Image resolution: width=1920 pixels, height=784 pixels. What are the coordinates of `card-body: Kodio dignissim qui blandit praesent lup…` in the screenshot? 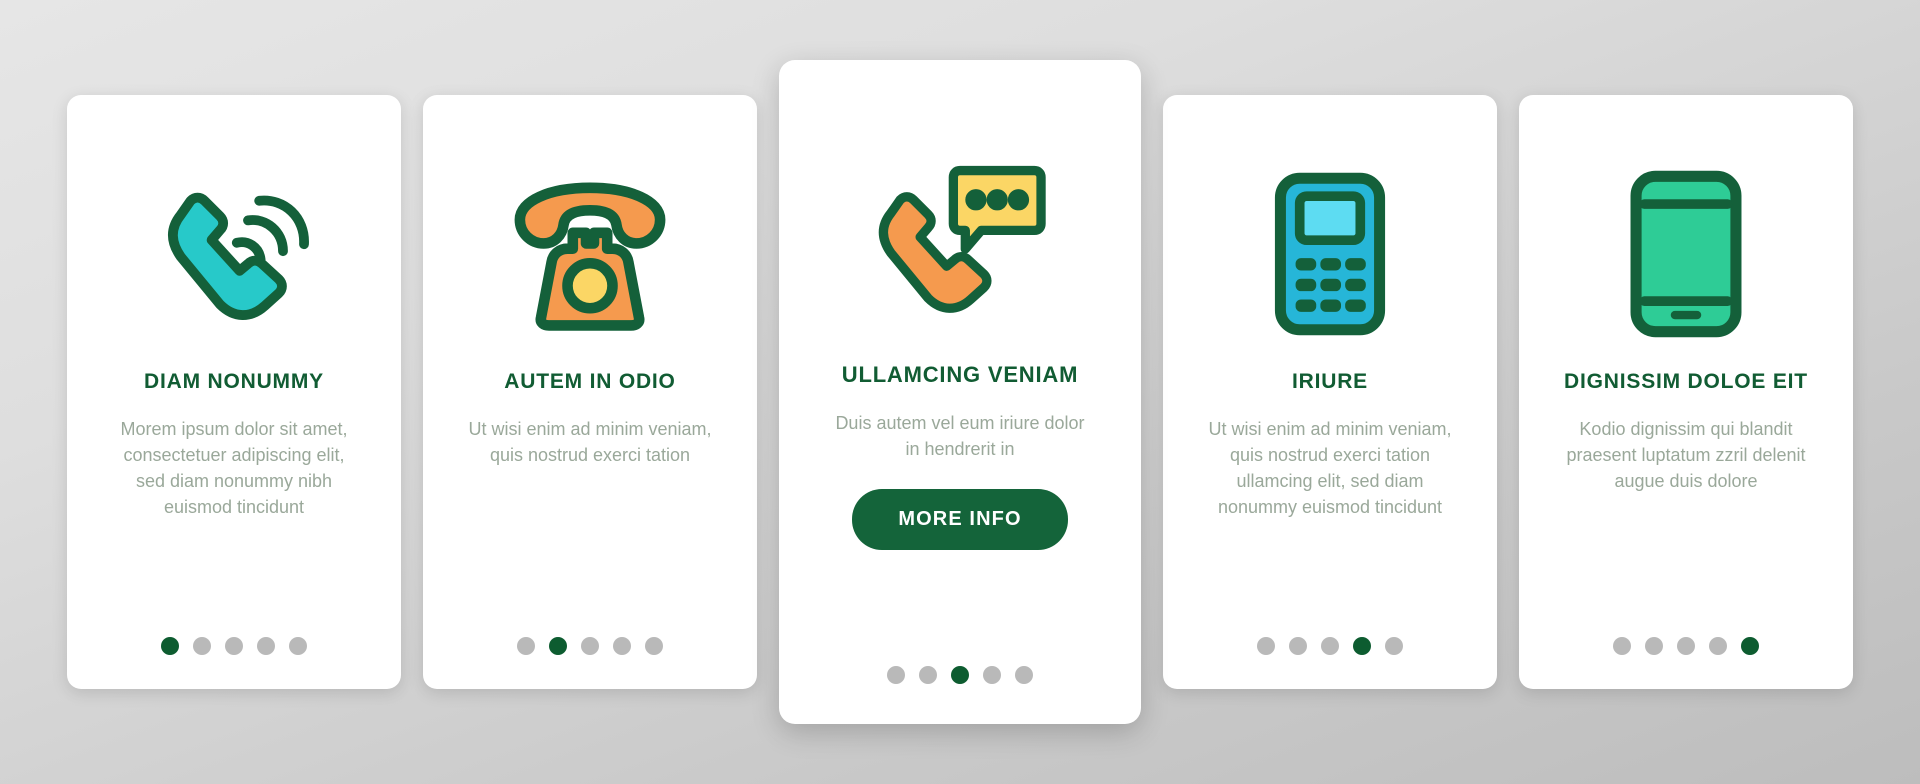 It's located at (1686, 455).